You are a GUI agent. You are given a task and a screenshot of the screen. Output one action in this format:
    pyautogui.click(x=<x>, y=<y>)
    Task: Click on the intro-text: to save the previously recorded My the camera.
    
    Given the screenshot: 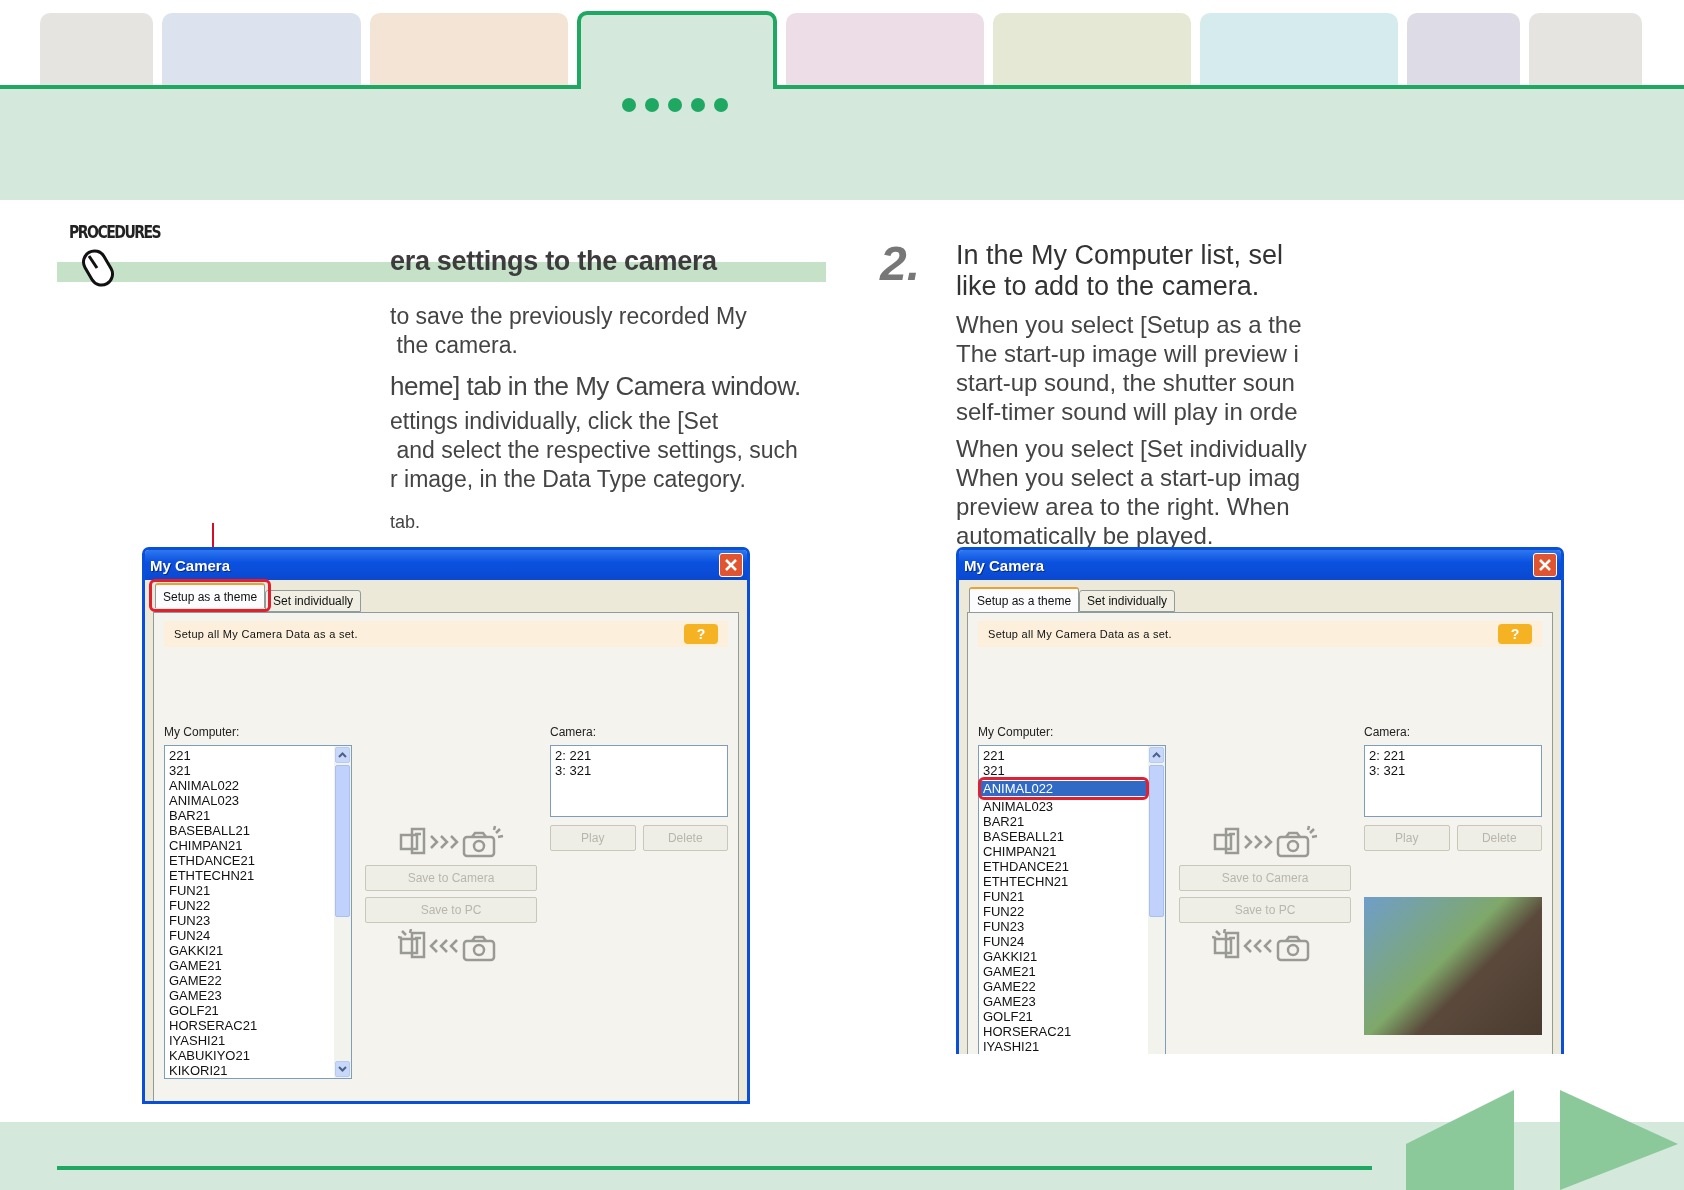 What is the action you would take?
    pyautogui.click(x=569, y=331)
    